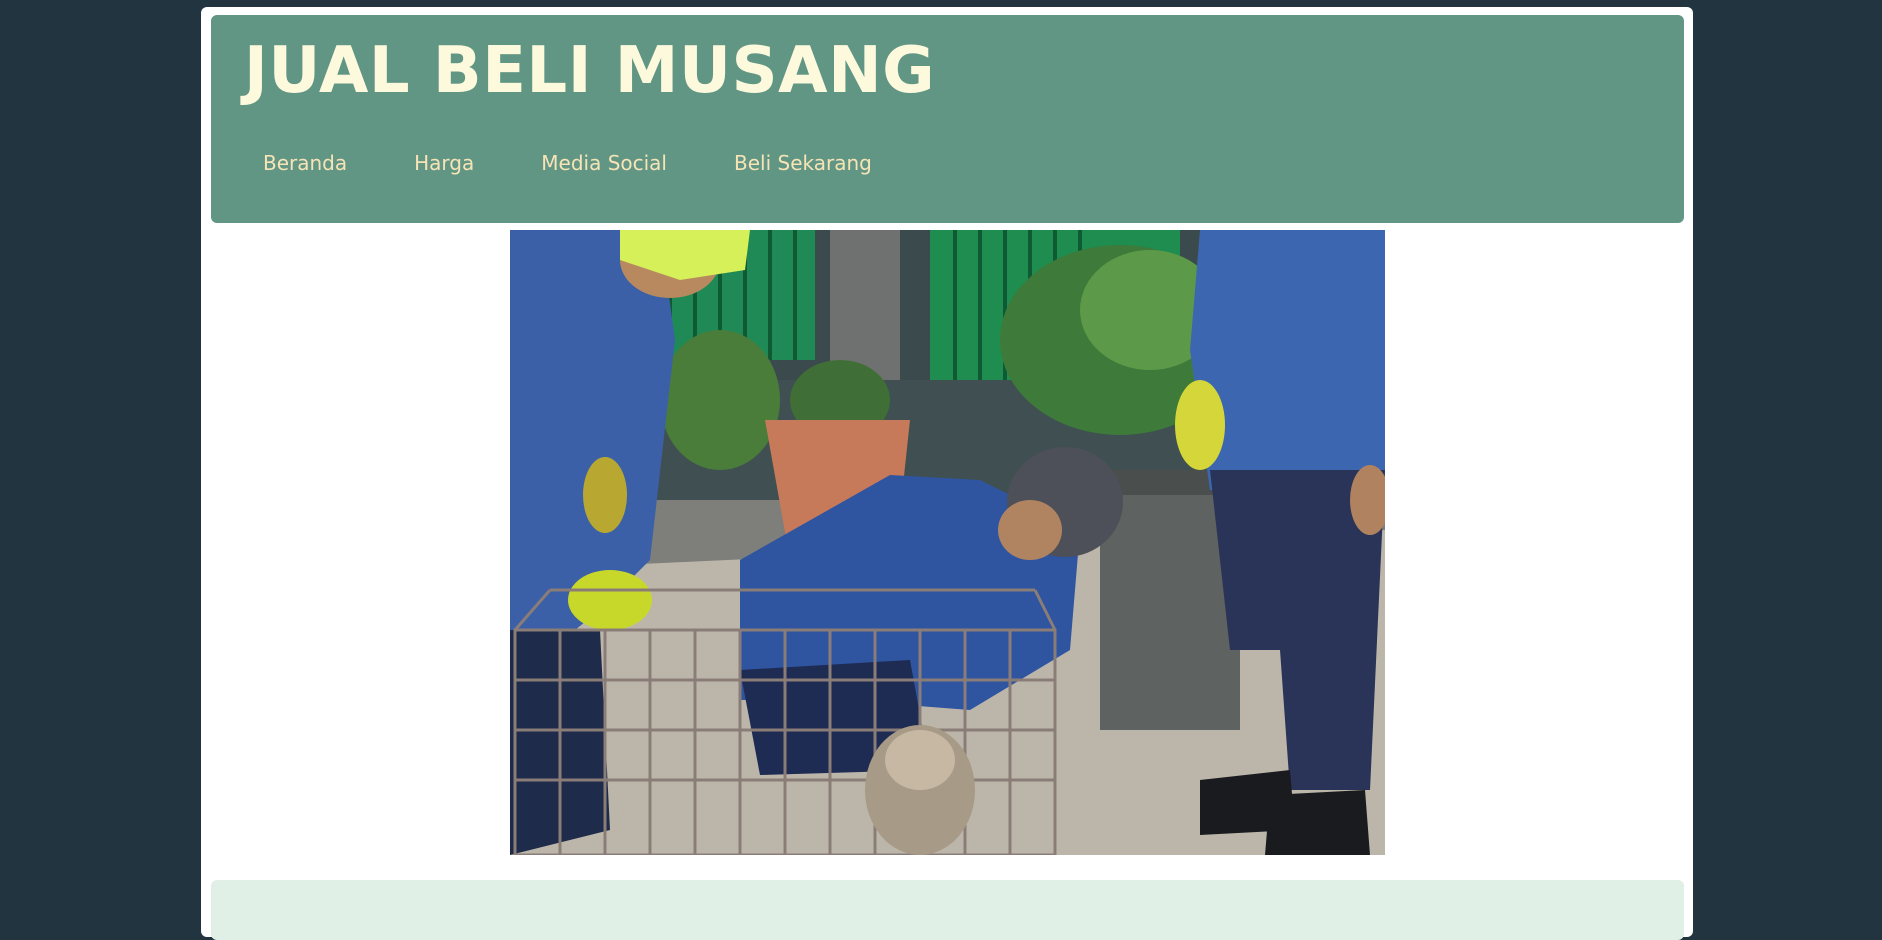 The image size is (1882, 940). Describe the element at coordinates (947, 910) in the screenshot. I see `content-section` at that location.